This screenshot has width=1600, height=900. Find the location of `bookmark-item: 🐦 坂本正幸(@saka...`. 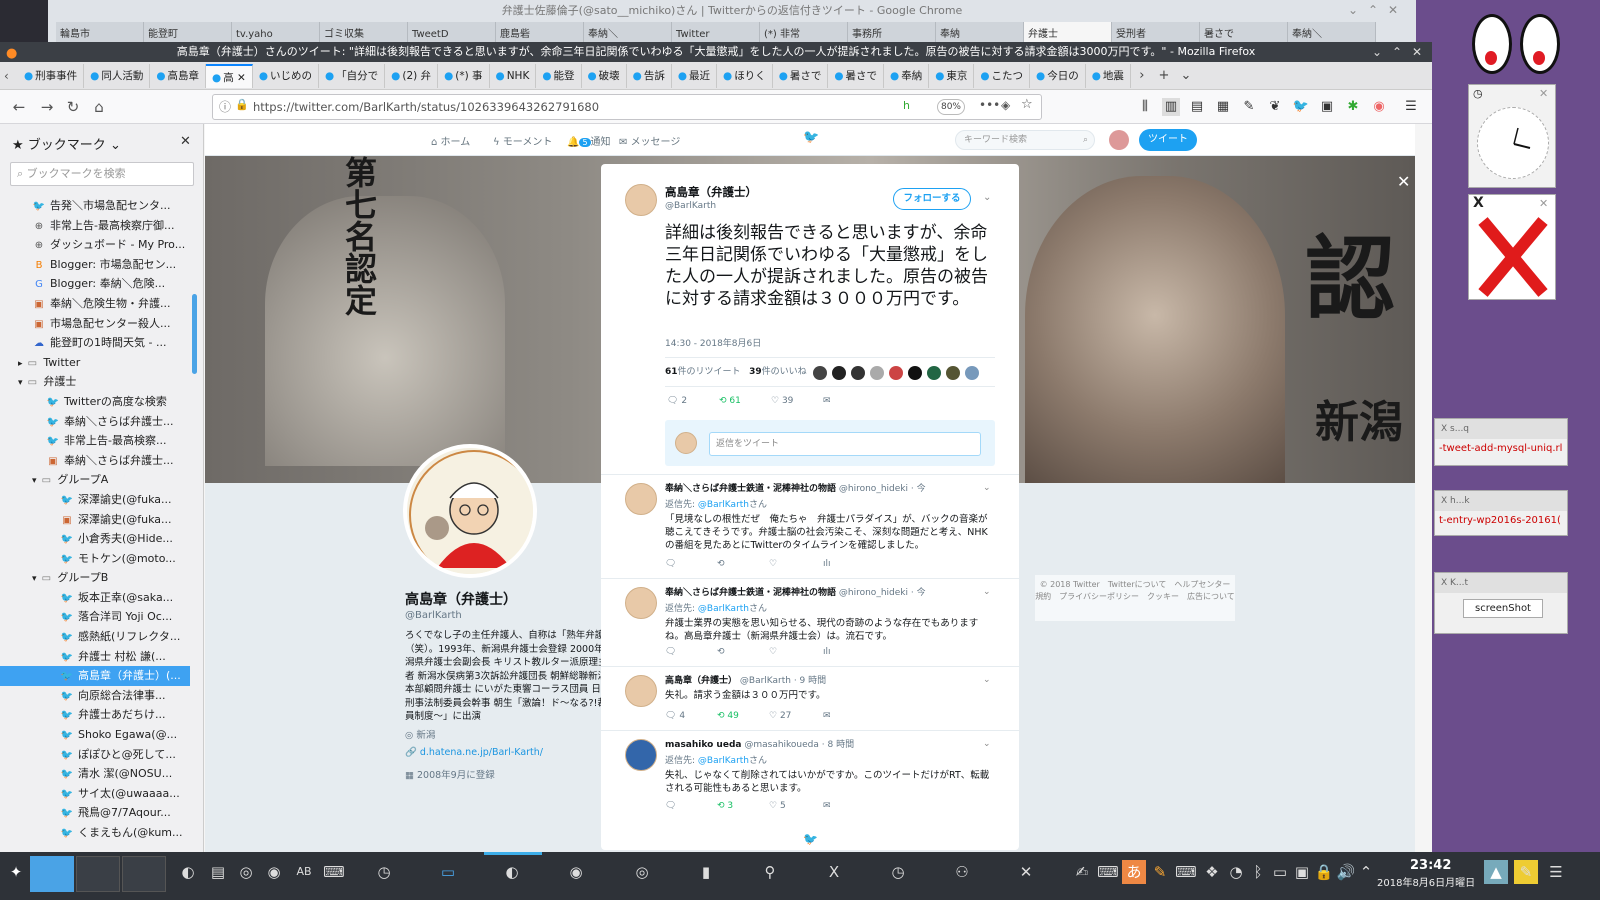

bookmark-item: 🐦 坂本正幸(@saka... is located at coordinates (95, 598).